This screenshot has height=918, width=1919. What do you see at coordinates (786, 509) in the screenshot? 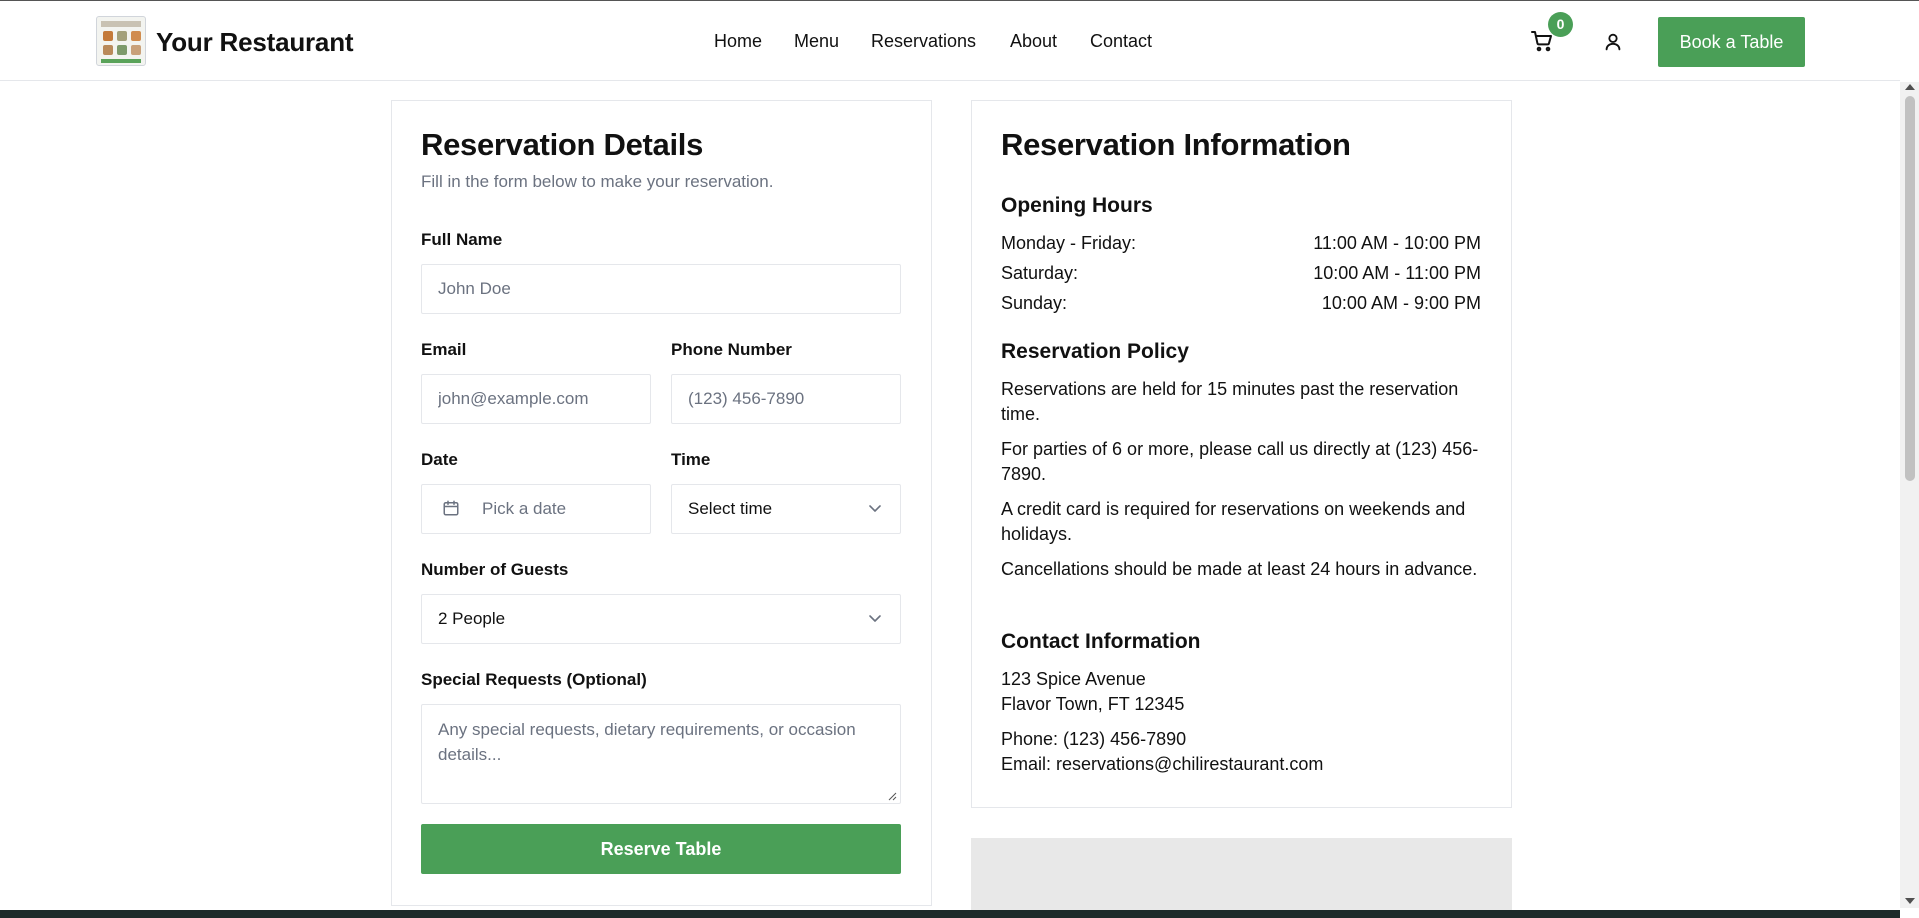
I see `time-select: Select time` at bounding box center [786, 509].